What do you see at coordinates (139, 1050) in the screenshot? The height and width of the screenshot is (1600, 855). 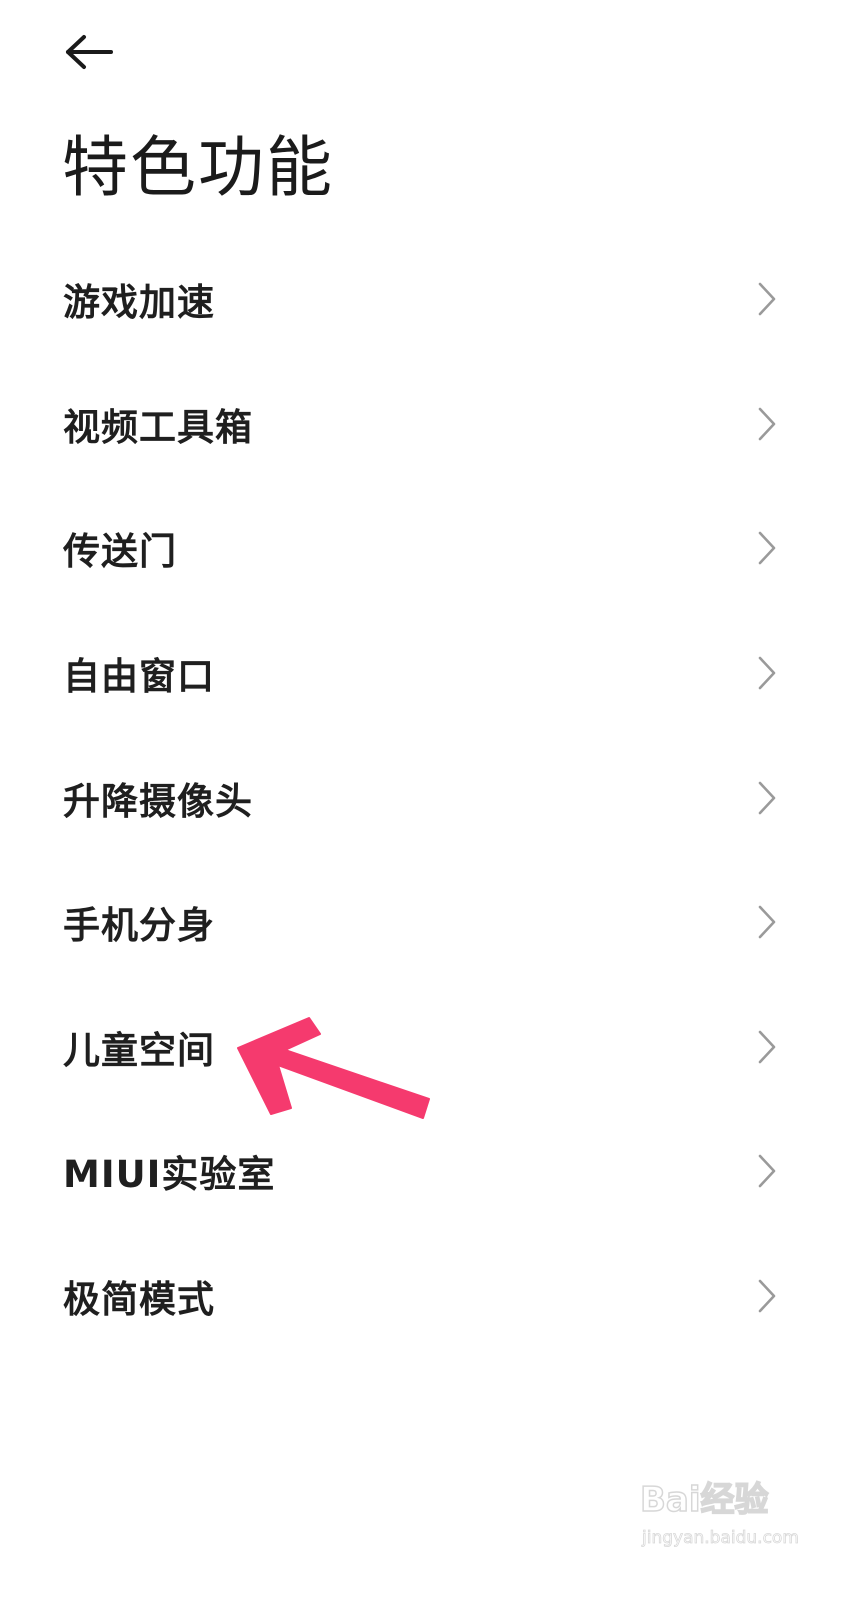 I see `menu-item-label: 儿童空间` at bounding box center [139, 1050].